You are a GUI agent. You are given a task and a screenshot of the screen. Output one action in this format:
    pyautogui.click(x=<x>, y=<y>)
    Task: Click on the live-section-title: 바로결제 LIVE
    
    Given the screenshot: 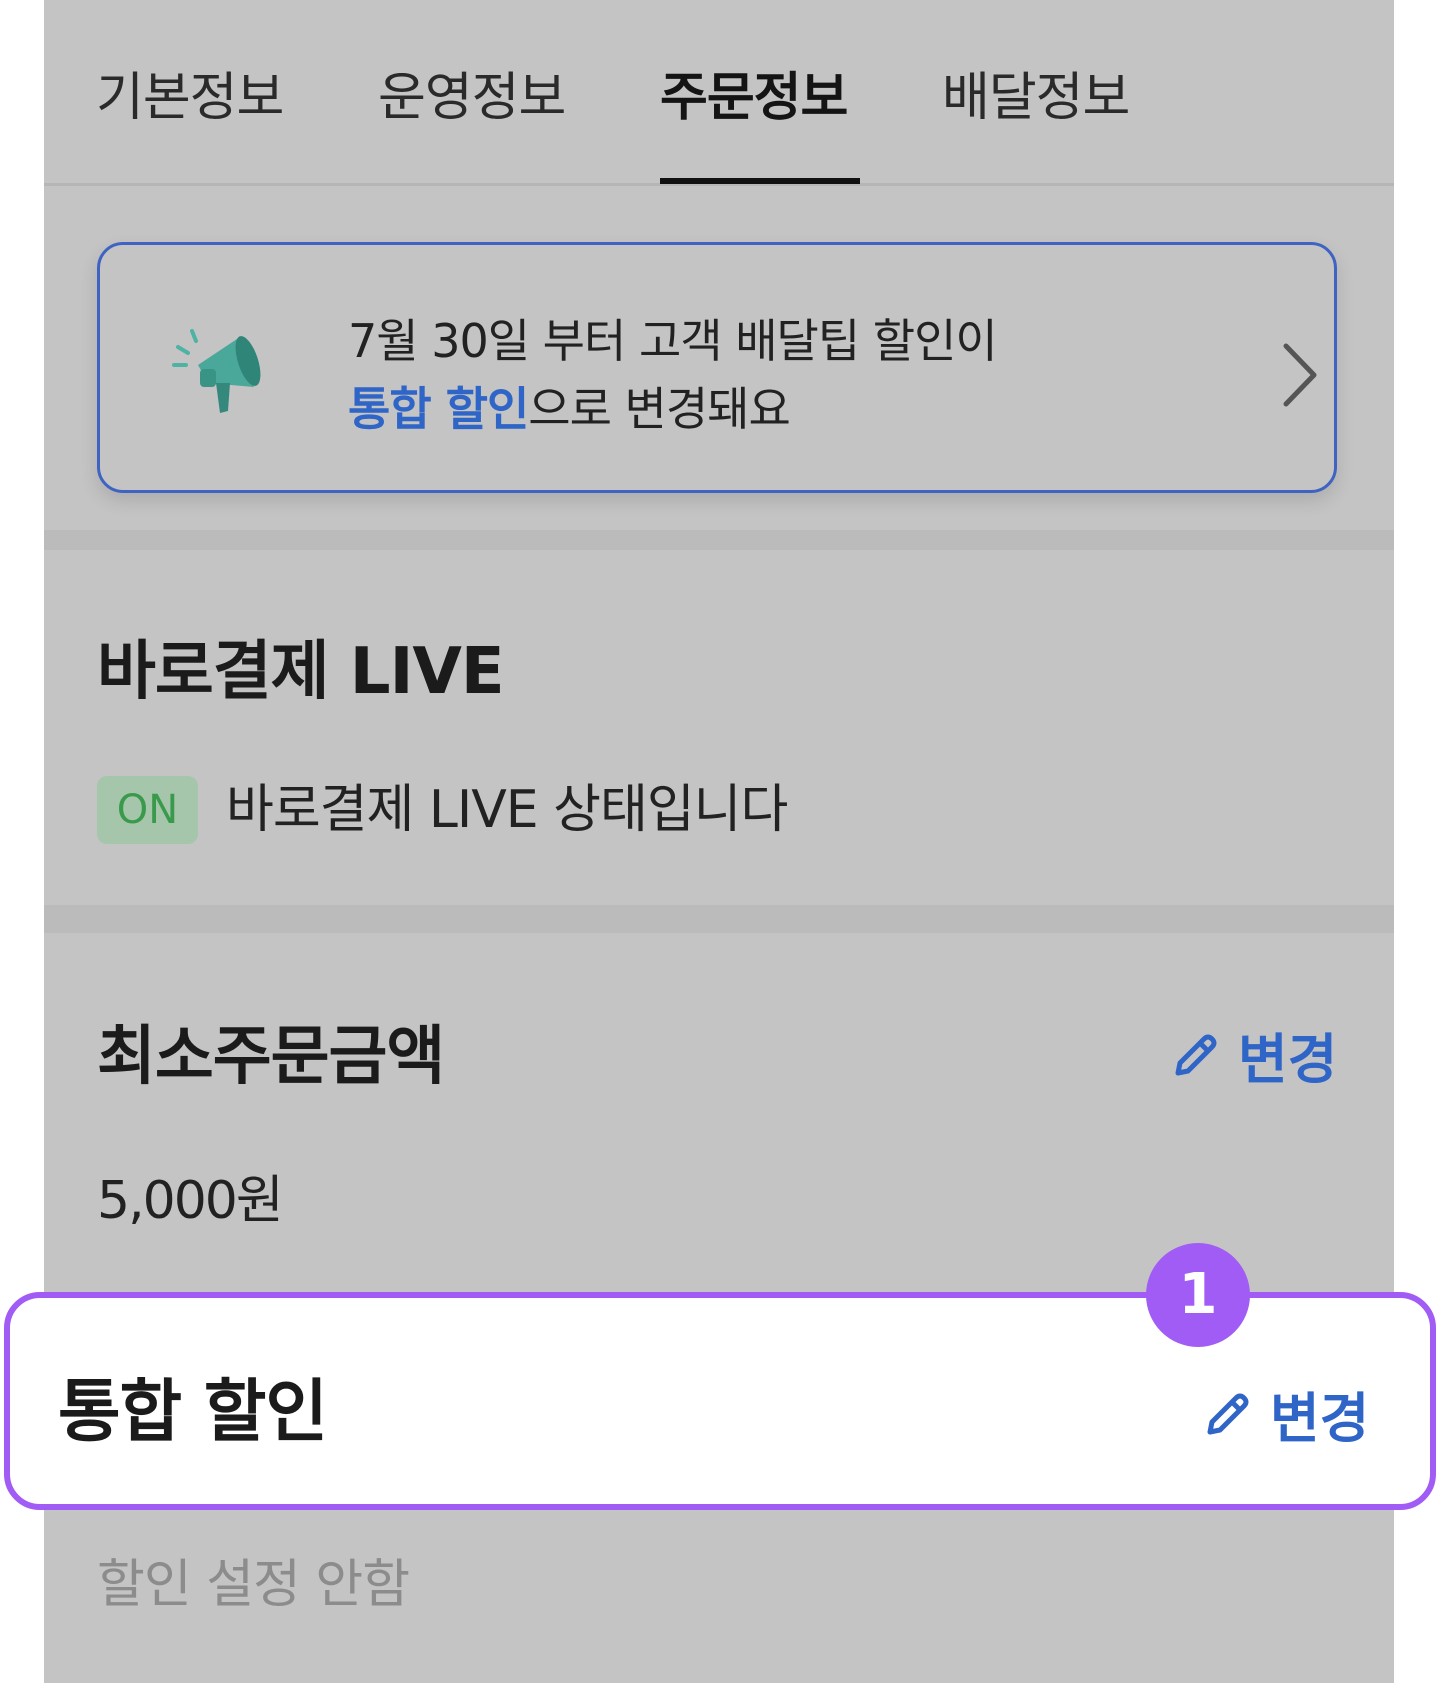 What is the action you would take?
    pyautogui.click(x=301, y=672)
    